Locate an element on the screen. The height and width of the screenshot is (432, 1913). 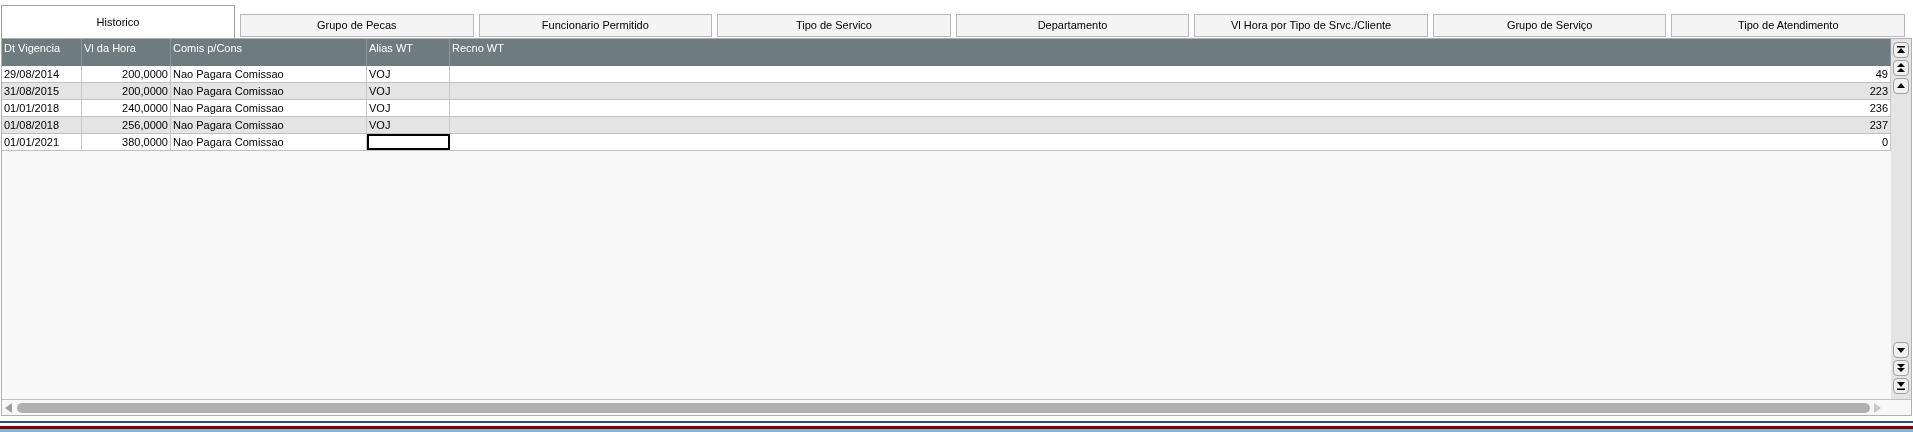
tab: Vl Hora por Tipo de Srvc./Cliente is located at coordinates (1311, 25).